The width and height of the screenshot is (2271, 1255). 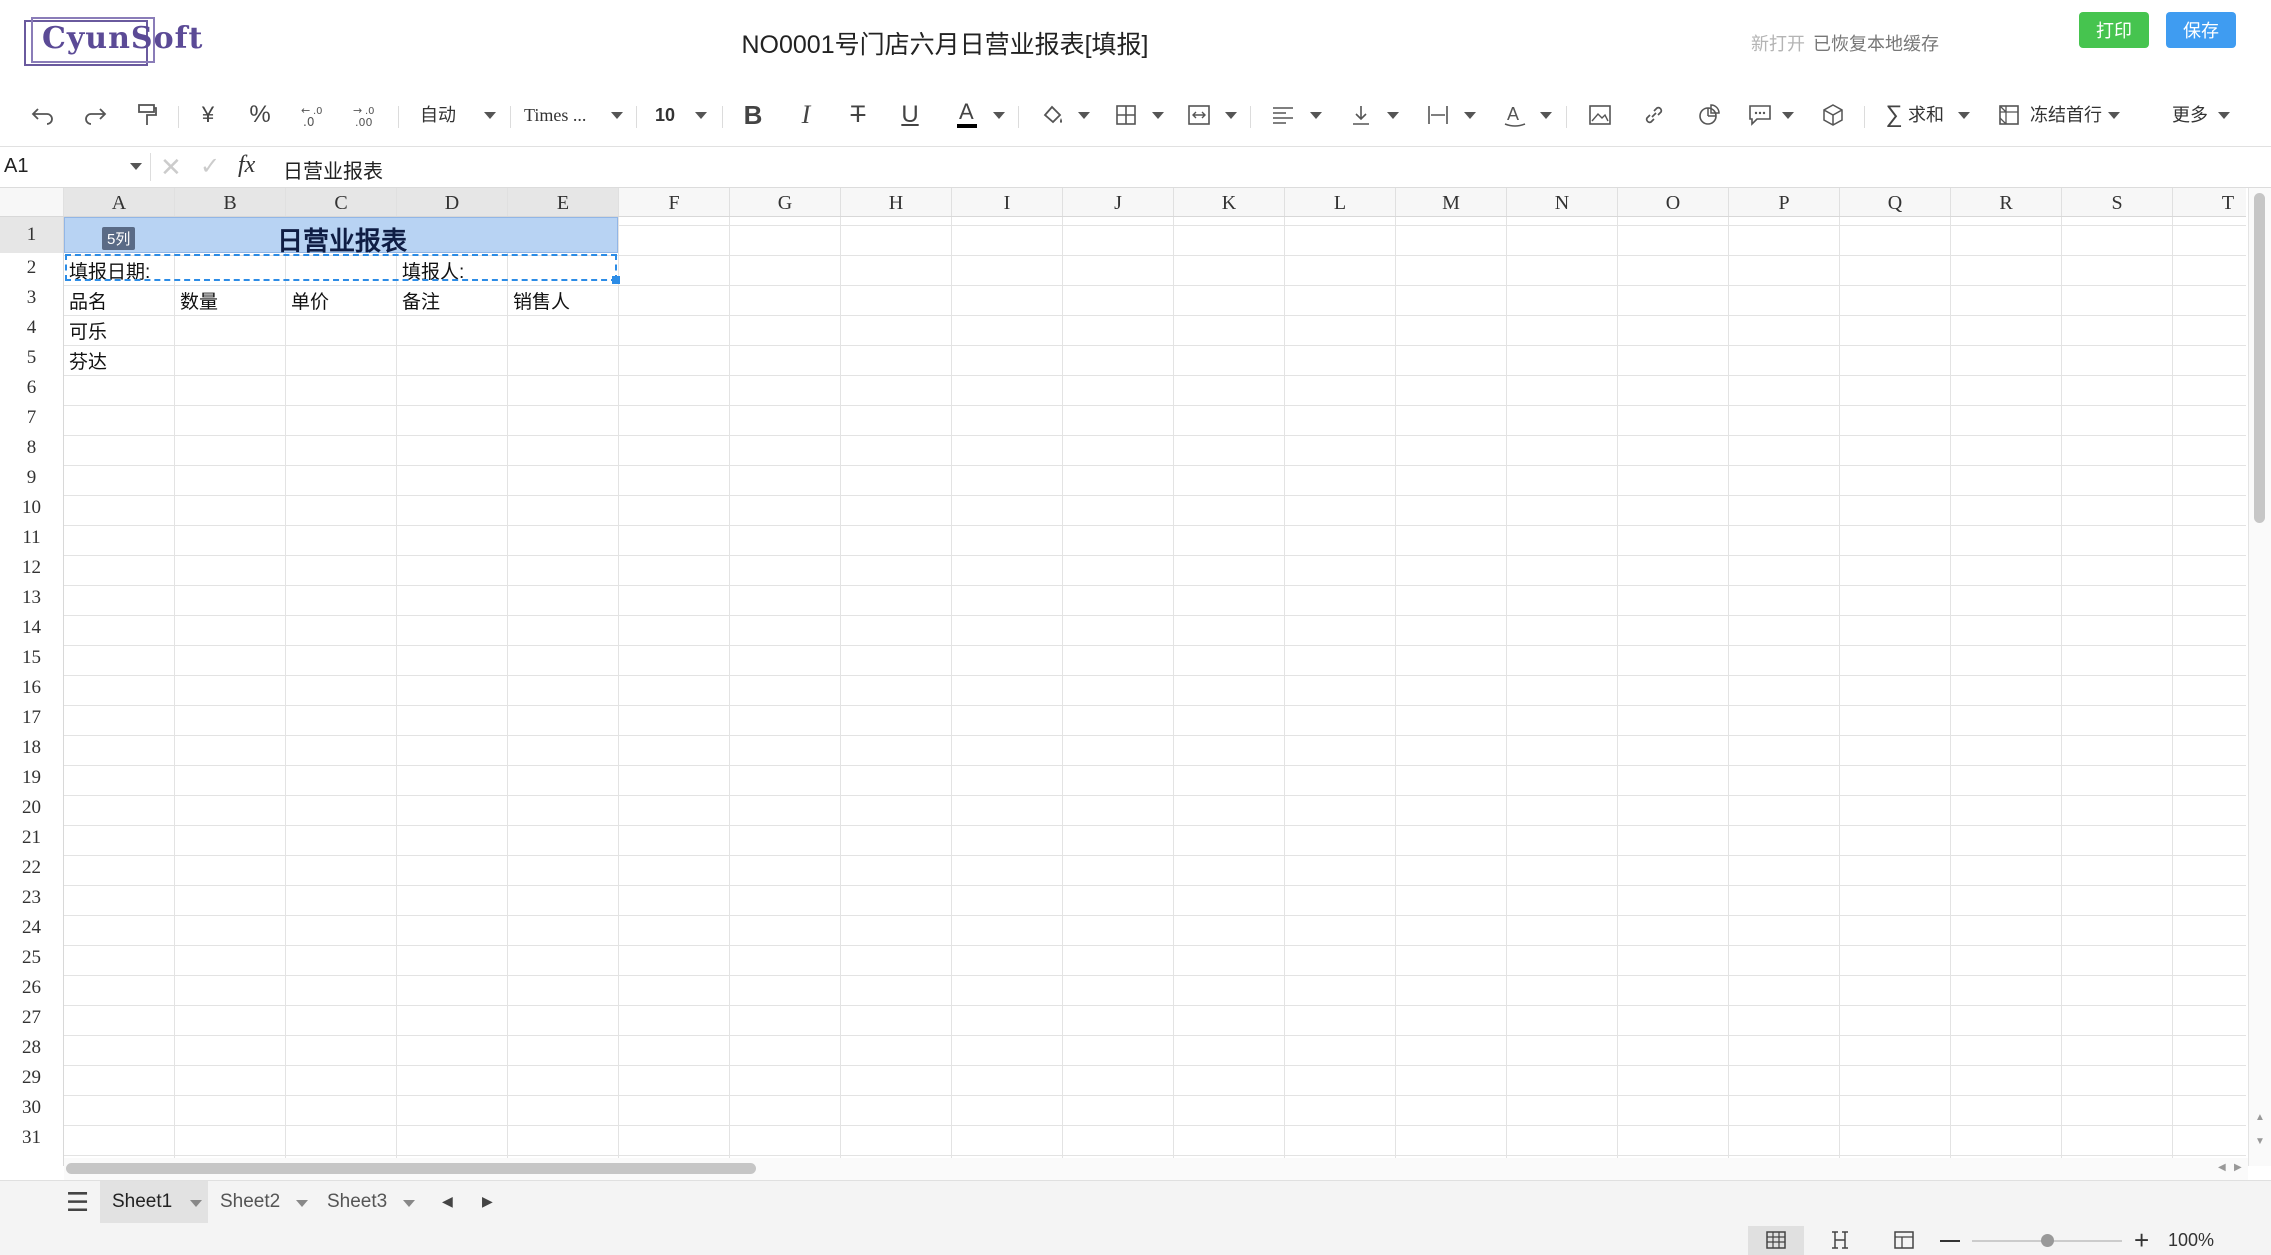 What do you see at coordinates (1126, 115) in the screenshot?
I see `border-icon` at bounding box center [1126, 115].